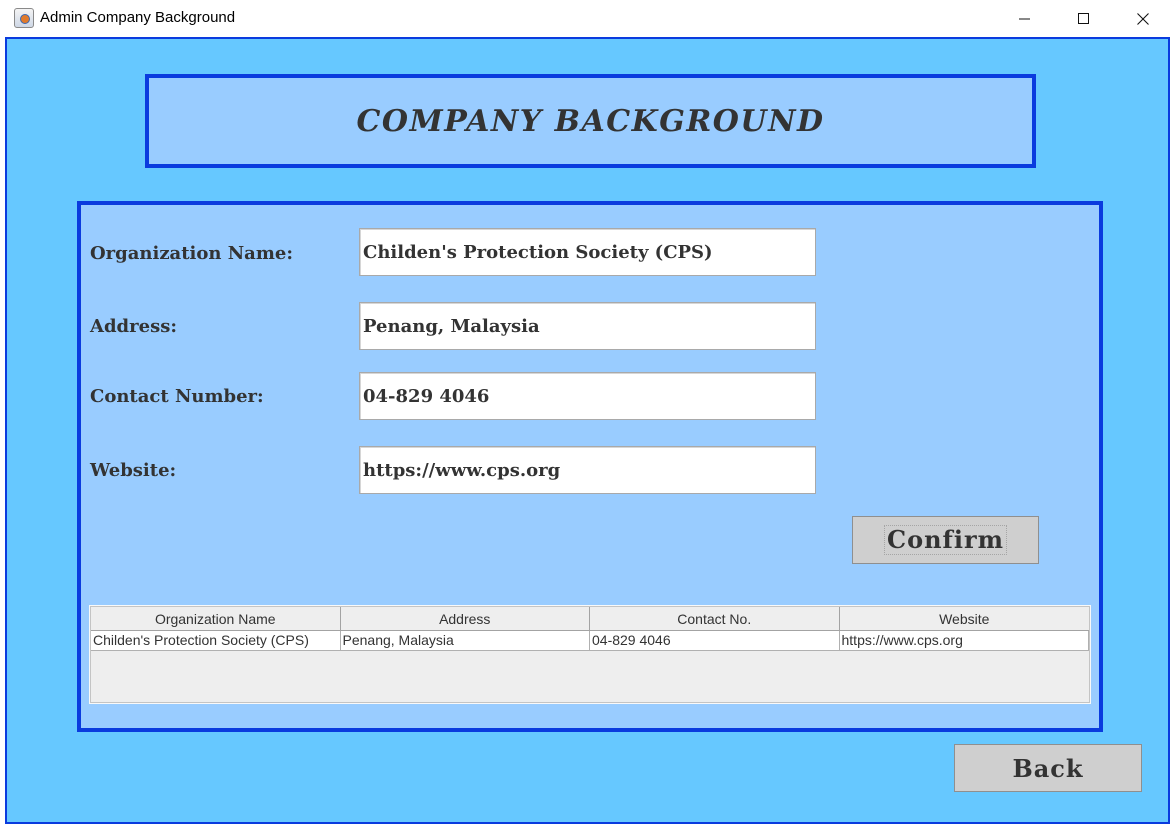 The height and width of the screenshot is (826, 1174). I want to click on address-label: Address:, so click(133, 326).